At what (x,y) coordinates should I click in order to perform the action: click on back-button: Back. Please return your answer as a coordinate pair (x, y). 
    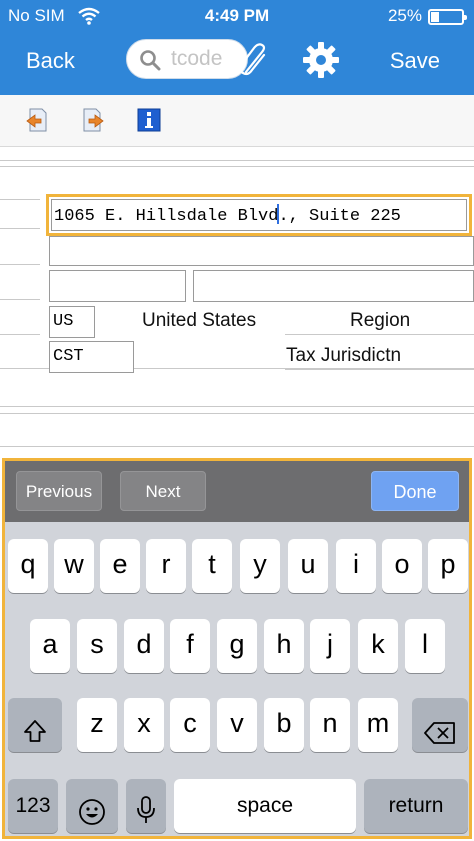
    Looking at the image, I should click on (50, 61).